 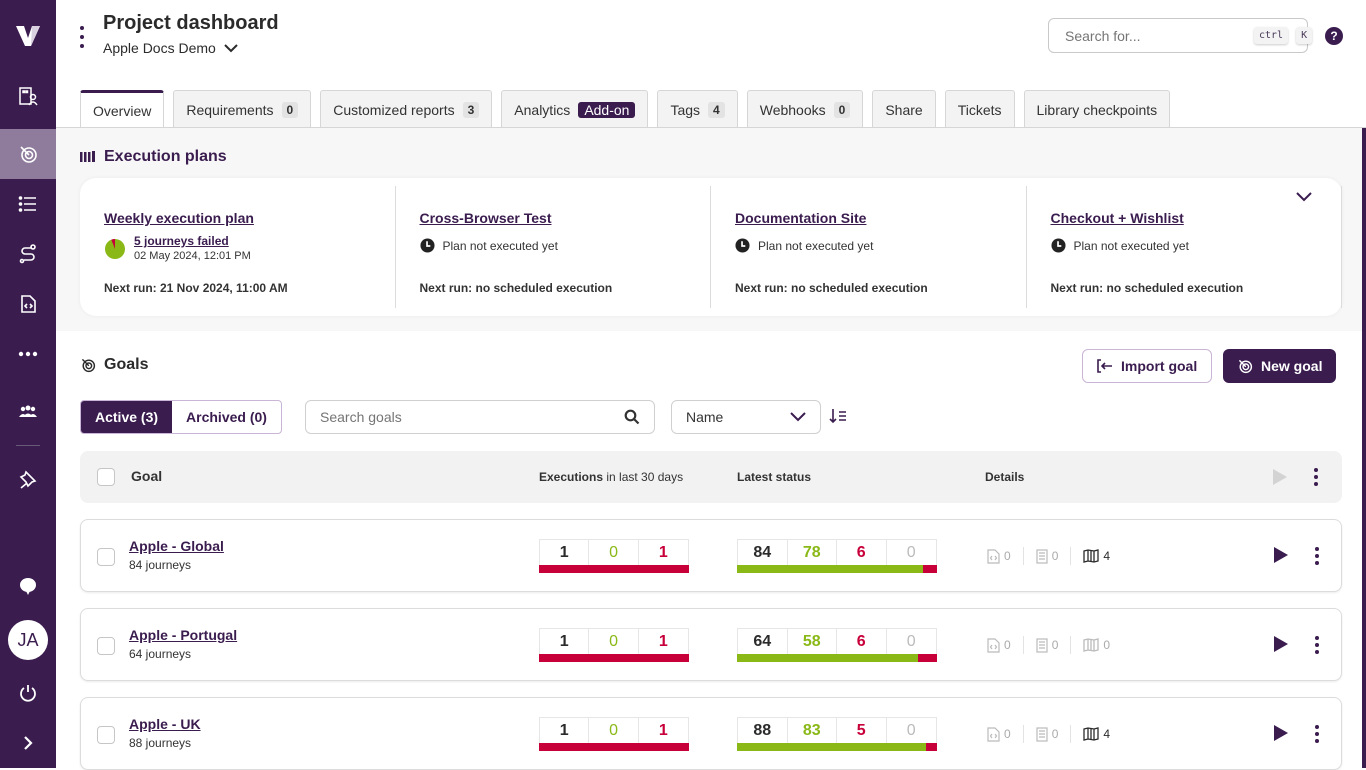 I want to click on status-passed: 78, so click(x=812, y=552).